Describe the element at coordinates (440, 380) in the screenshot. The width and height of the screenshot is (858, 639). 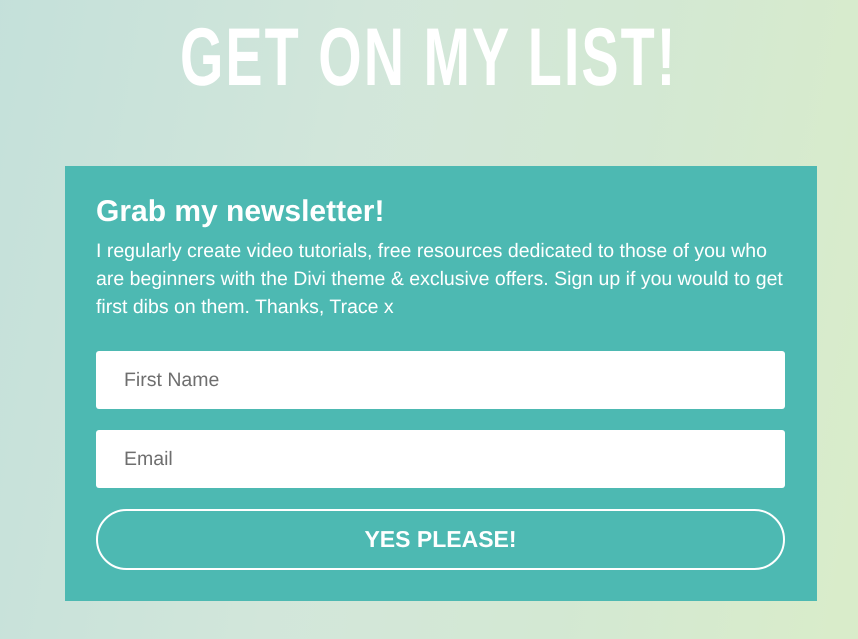
I see `input-field: First Name` at that location.